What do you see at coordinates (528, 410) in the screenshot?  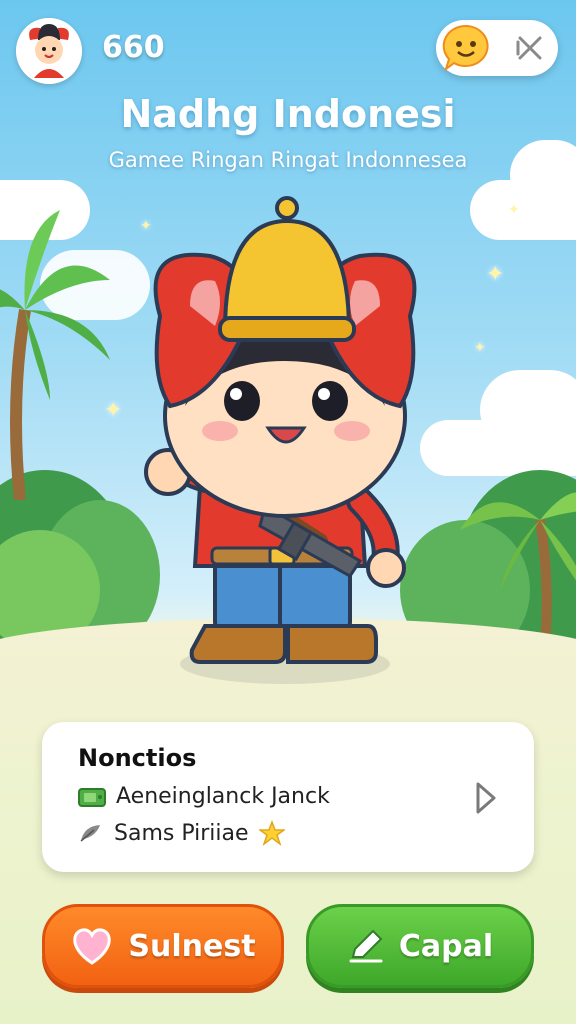 I see `cloud` at bounding box center [528, 410].